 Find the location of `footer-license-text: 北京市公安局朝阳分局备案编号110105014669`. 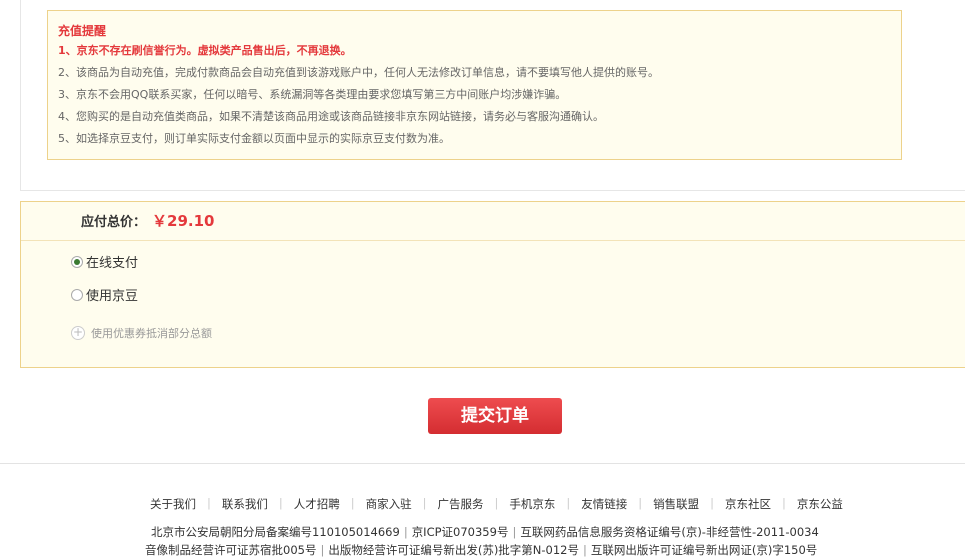

footer-license-text: 北京市公安局朝阳分局备案编号110105014669 is located at coordinates (275, 532).